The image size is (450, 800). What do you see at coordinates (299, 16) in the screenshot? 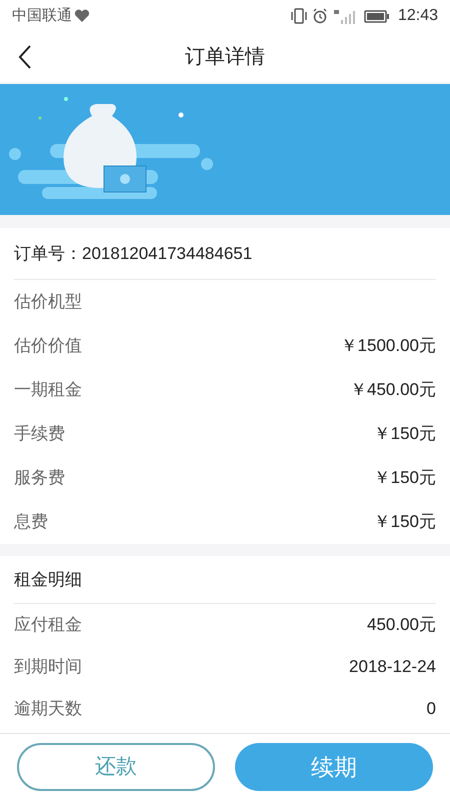
I see `vibrate-icon` at bounding box center [299, 16].